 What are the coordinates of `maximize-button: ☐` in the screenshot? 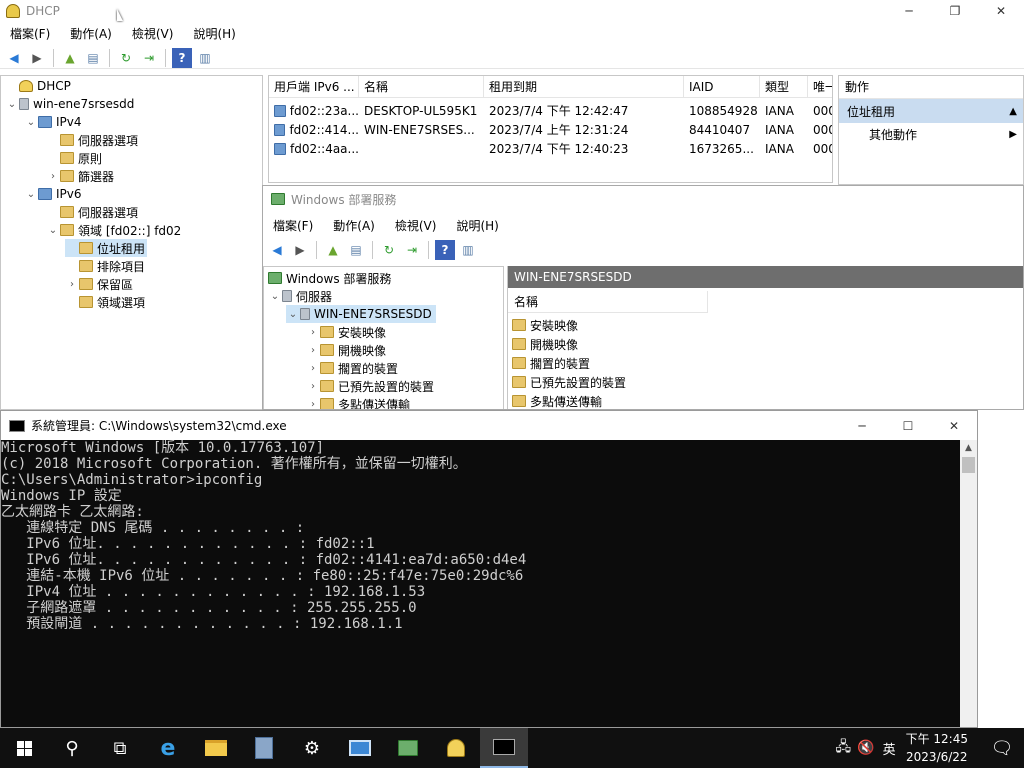 It's located at (908, 425).